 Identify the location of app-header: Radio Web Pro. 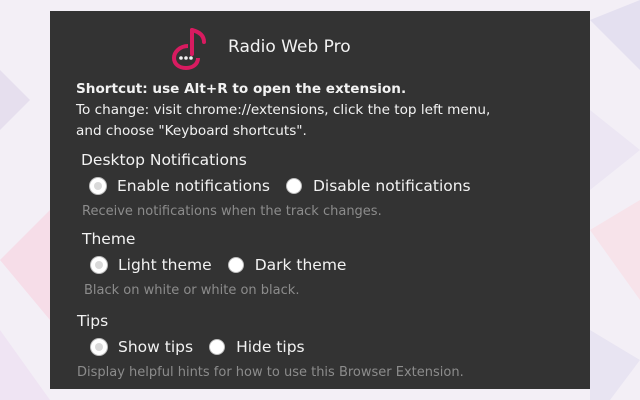
(260, 47).